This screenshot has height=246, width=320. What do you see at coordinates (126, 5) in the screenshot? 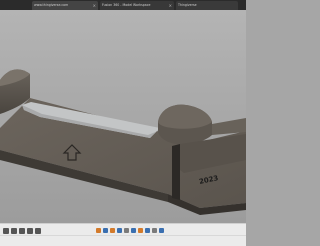
I see `browser-tab-2-label: Fusion 360 - Model Workspace` at bounding box center [126, 5].